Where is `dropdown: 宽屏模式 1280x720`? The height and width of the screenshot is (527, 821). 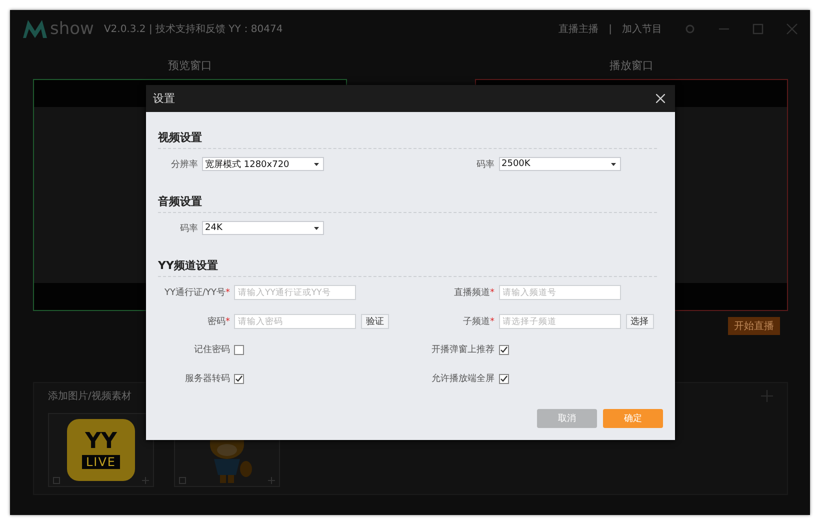 dropdown: 宽屏模式 1280x720 is located at coordinates (263, 164).